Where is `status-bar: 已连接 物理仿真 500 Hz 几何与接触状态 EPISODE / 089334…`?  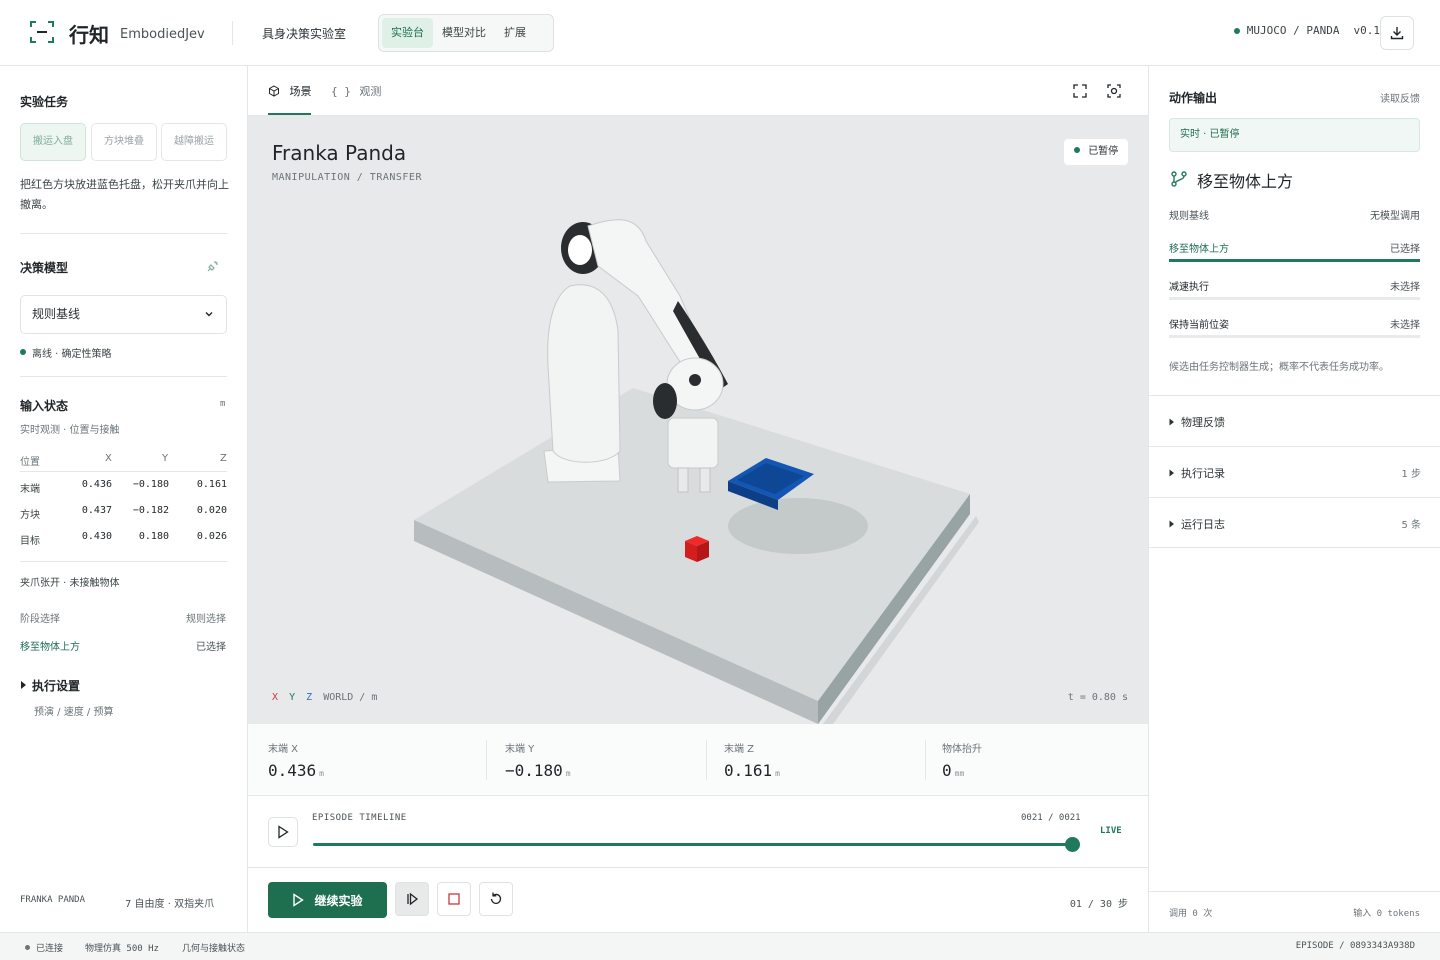
status-bar: 已连接 物理仿真 500 Hz 几何与接触状态 EPISODE / 089334… is located at coordinates (720, 946).